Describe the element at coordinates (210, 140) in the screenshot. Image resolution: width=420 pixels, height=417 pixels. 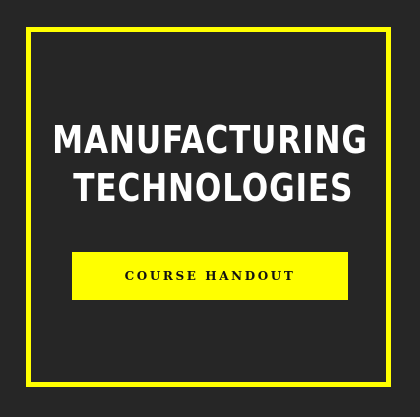
I see `title-line-1: MANUFACTURING` at that location.